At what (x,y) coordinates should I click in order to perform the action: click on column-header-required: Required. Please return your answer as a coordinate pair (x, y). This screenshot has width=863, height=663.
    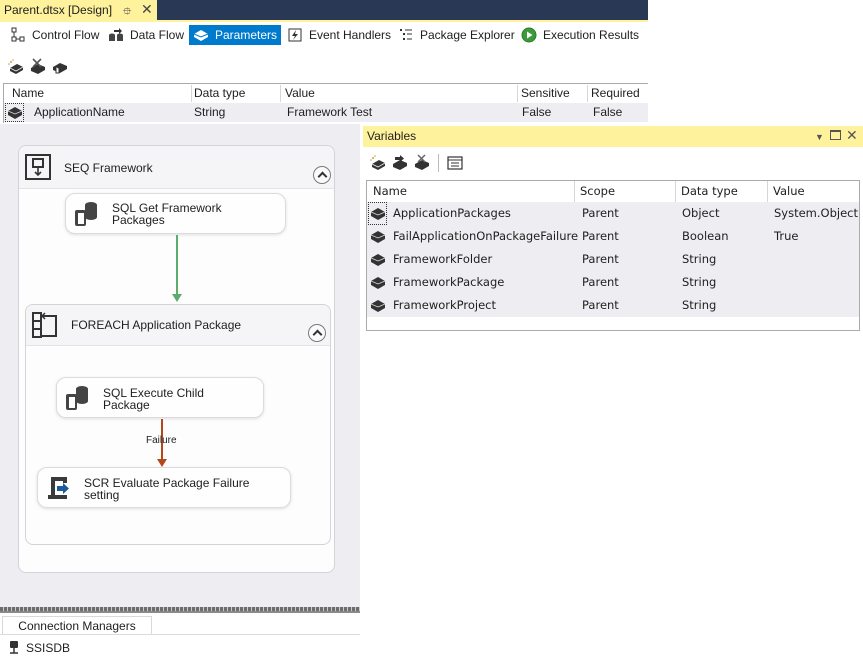
    Looking at the image, I should click on (615, 93).